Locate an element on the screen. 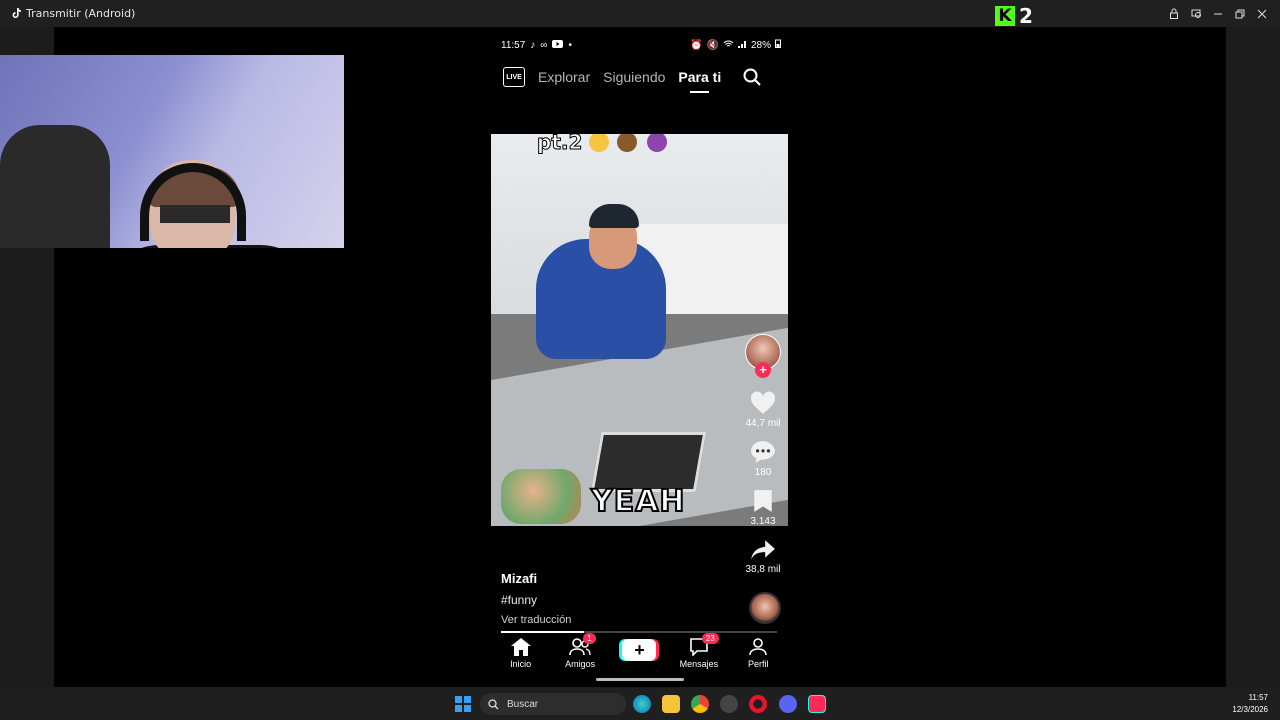 The image size is (1280, 720). follow-plus-icon: + is located at coordinates (763, 370).